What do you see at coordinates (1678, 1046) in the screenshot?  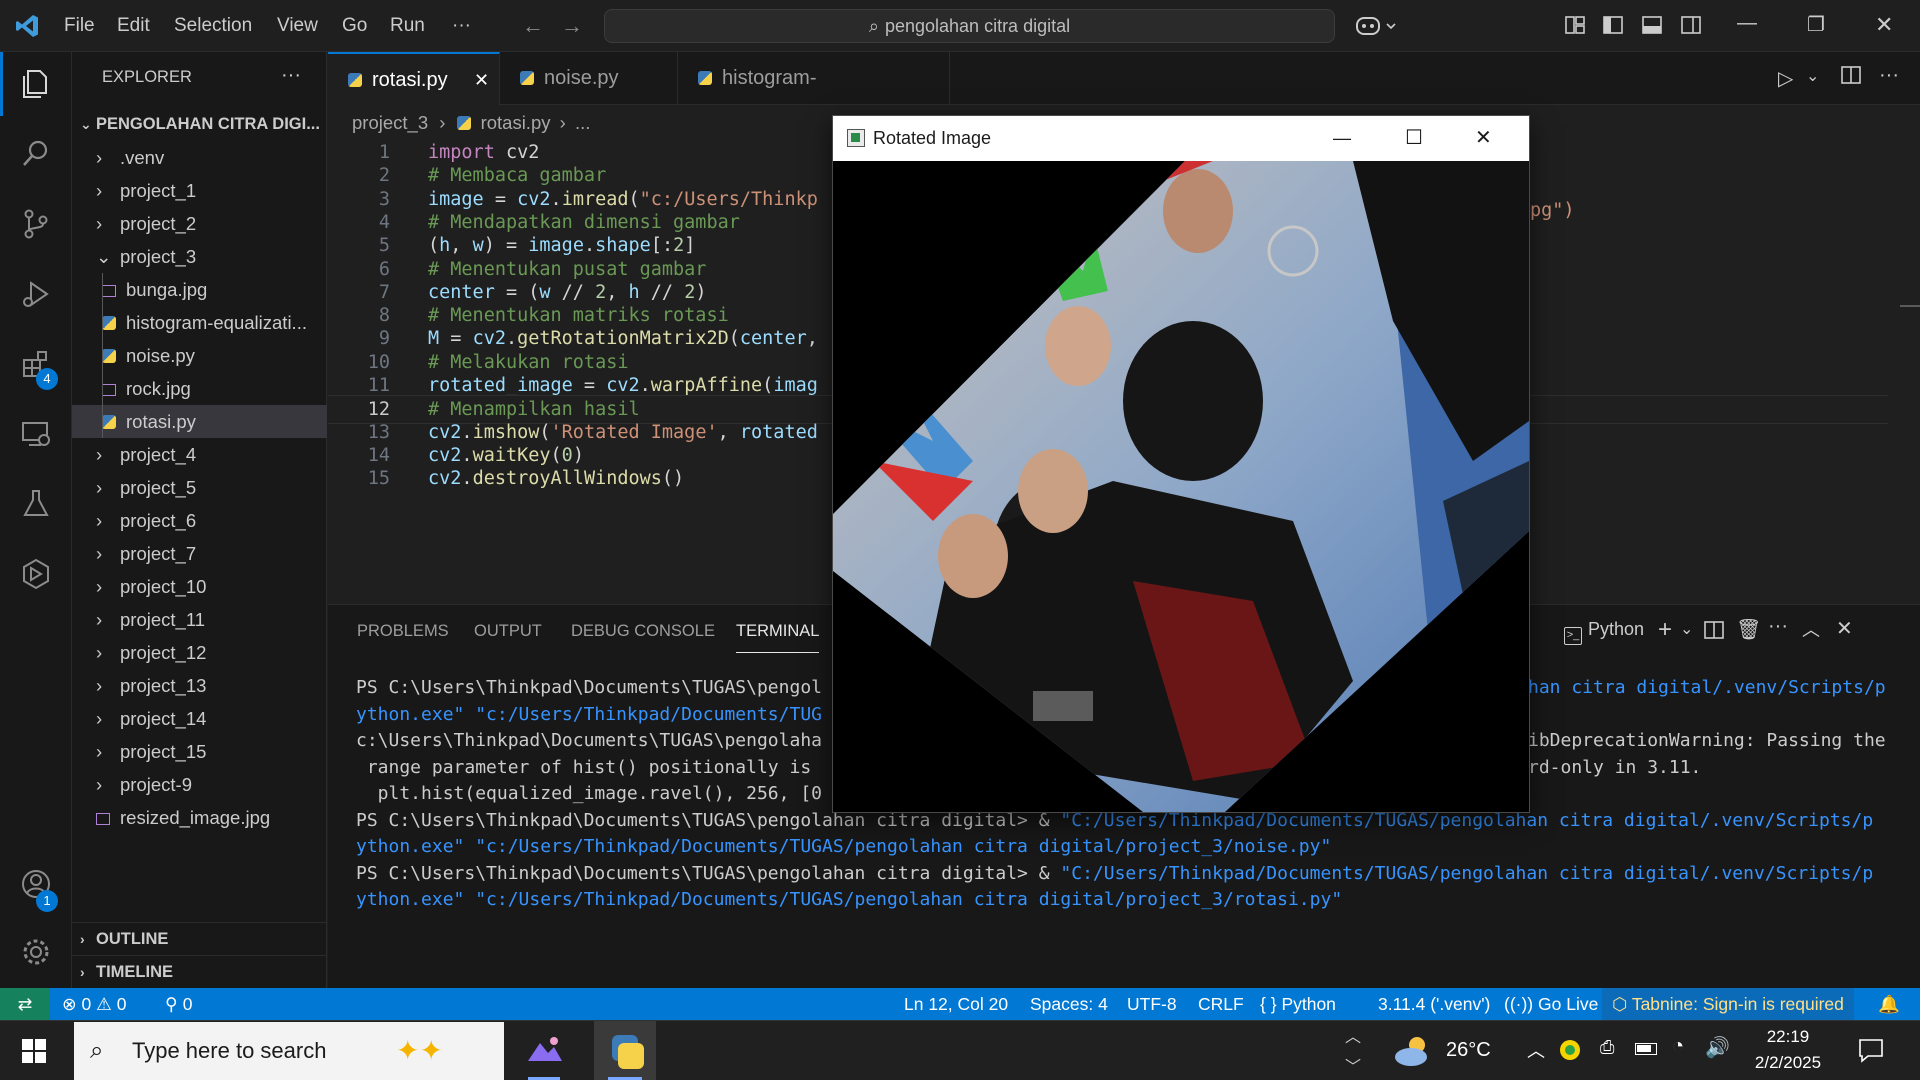 I see `wifi-icon: ◔` at bounding box center [1678, 1046].